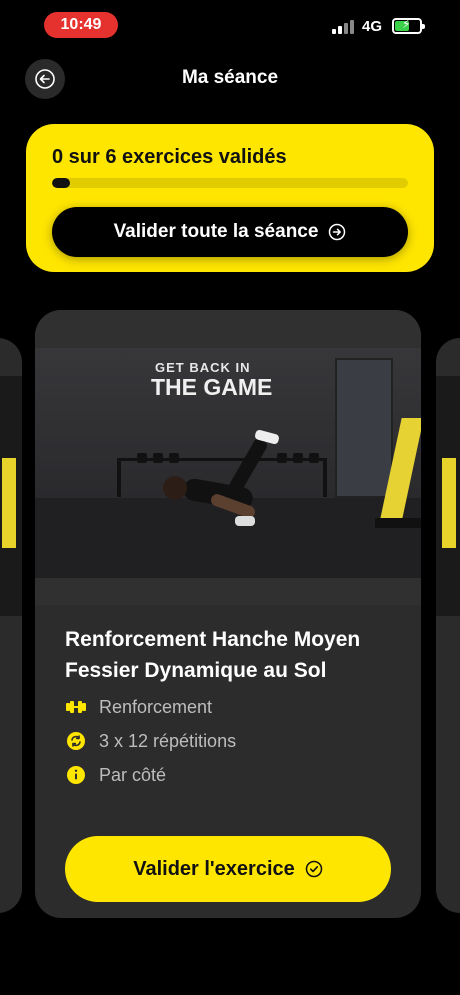 The width and height of the screenshot is (460, 995). I want to click on network-label: 4G, so click(372, 26).